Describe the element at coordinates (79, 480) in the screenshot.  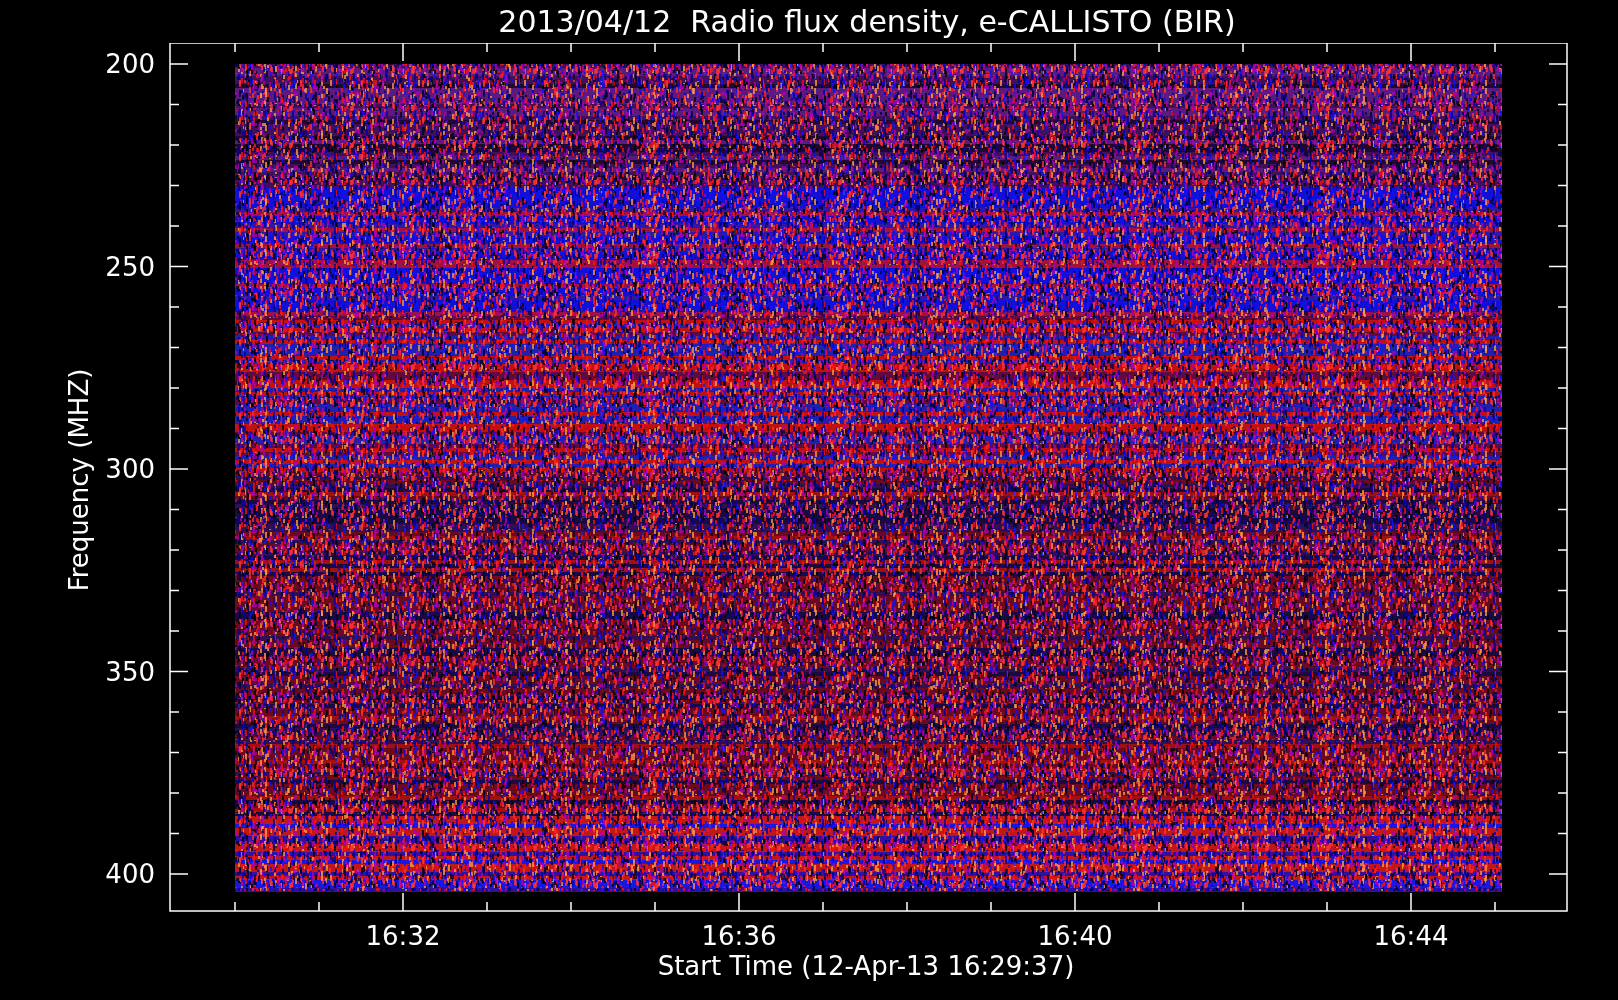
I see `y-axis-label: Frequency (MHZ)` at that location.